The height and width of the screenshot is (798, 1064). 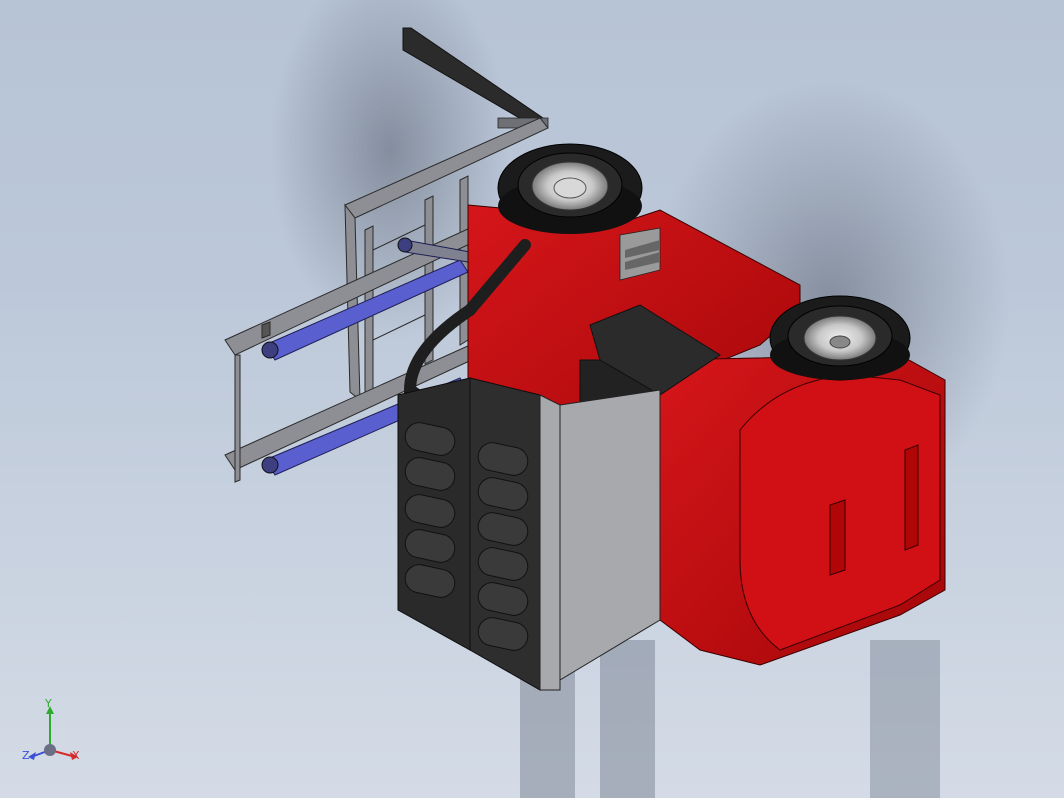 What do you see at coordinates (840, 338) in the screenshot?
I see `front-wheel` at bounding box center [840, 338].